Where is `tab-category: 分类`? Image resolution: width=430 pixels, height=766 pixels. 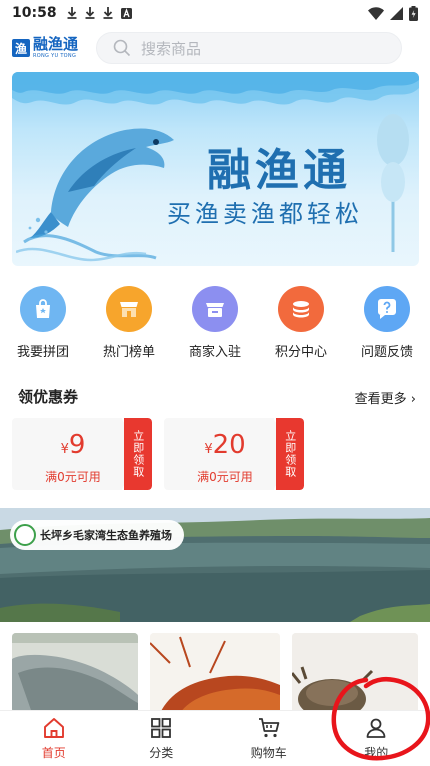 tab-category: 分类 is located at coordinates (162, 738).